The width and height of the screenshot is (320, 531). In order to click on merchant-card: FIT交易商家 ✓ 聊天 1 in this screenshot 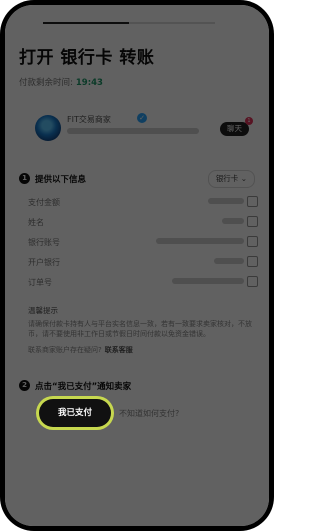, I will do `click(139, 128)`.